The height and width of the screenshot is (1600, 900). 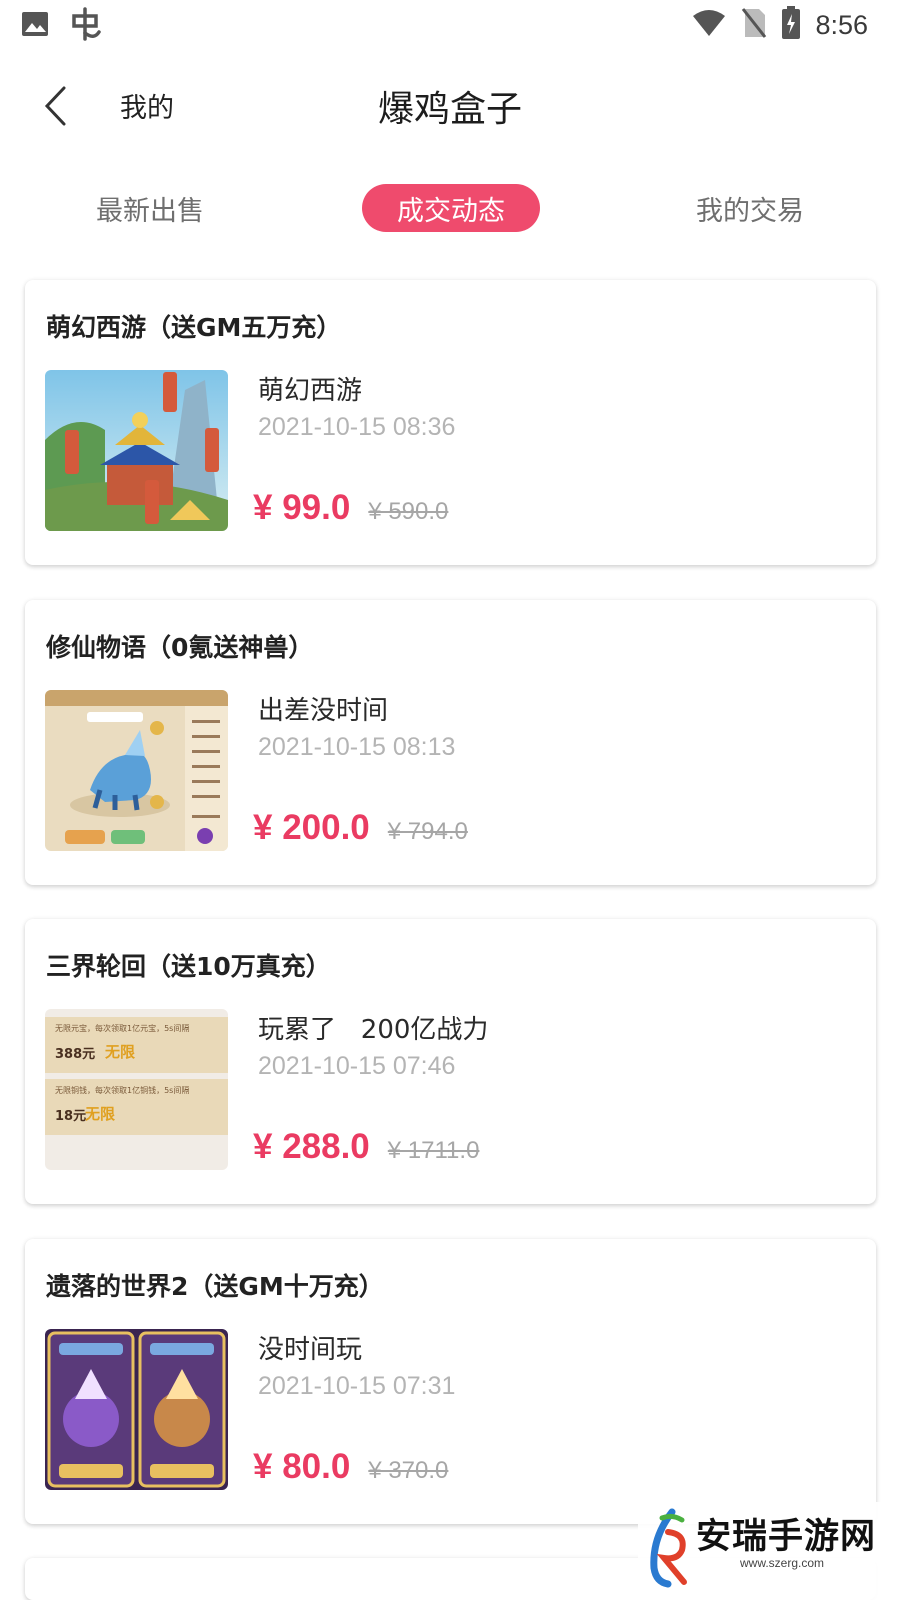 I want to click on deal-price: ¥ 288.0, so click(x=311, y=1146).